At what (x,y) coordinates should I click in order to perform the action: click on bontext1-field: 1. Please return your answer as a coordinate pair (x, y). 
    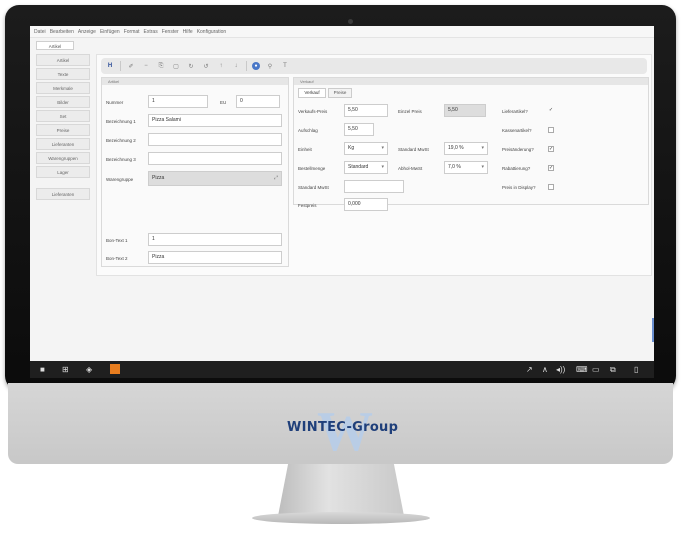
    Looking at the image, I should click on (215, 239).